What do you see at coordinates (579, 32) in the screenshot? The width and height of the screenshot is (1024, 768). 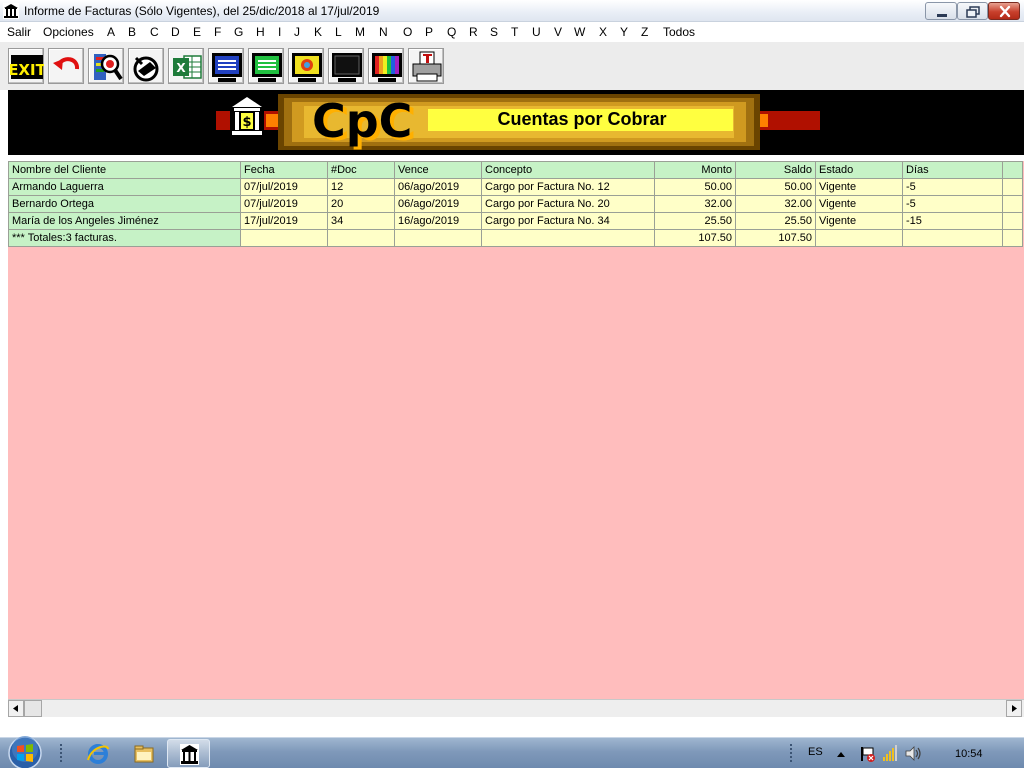 I see `menu-letter-w: W` at bounding box center [579, 32].